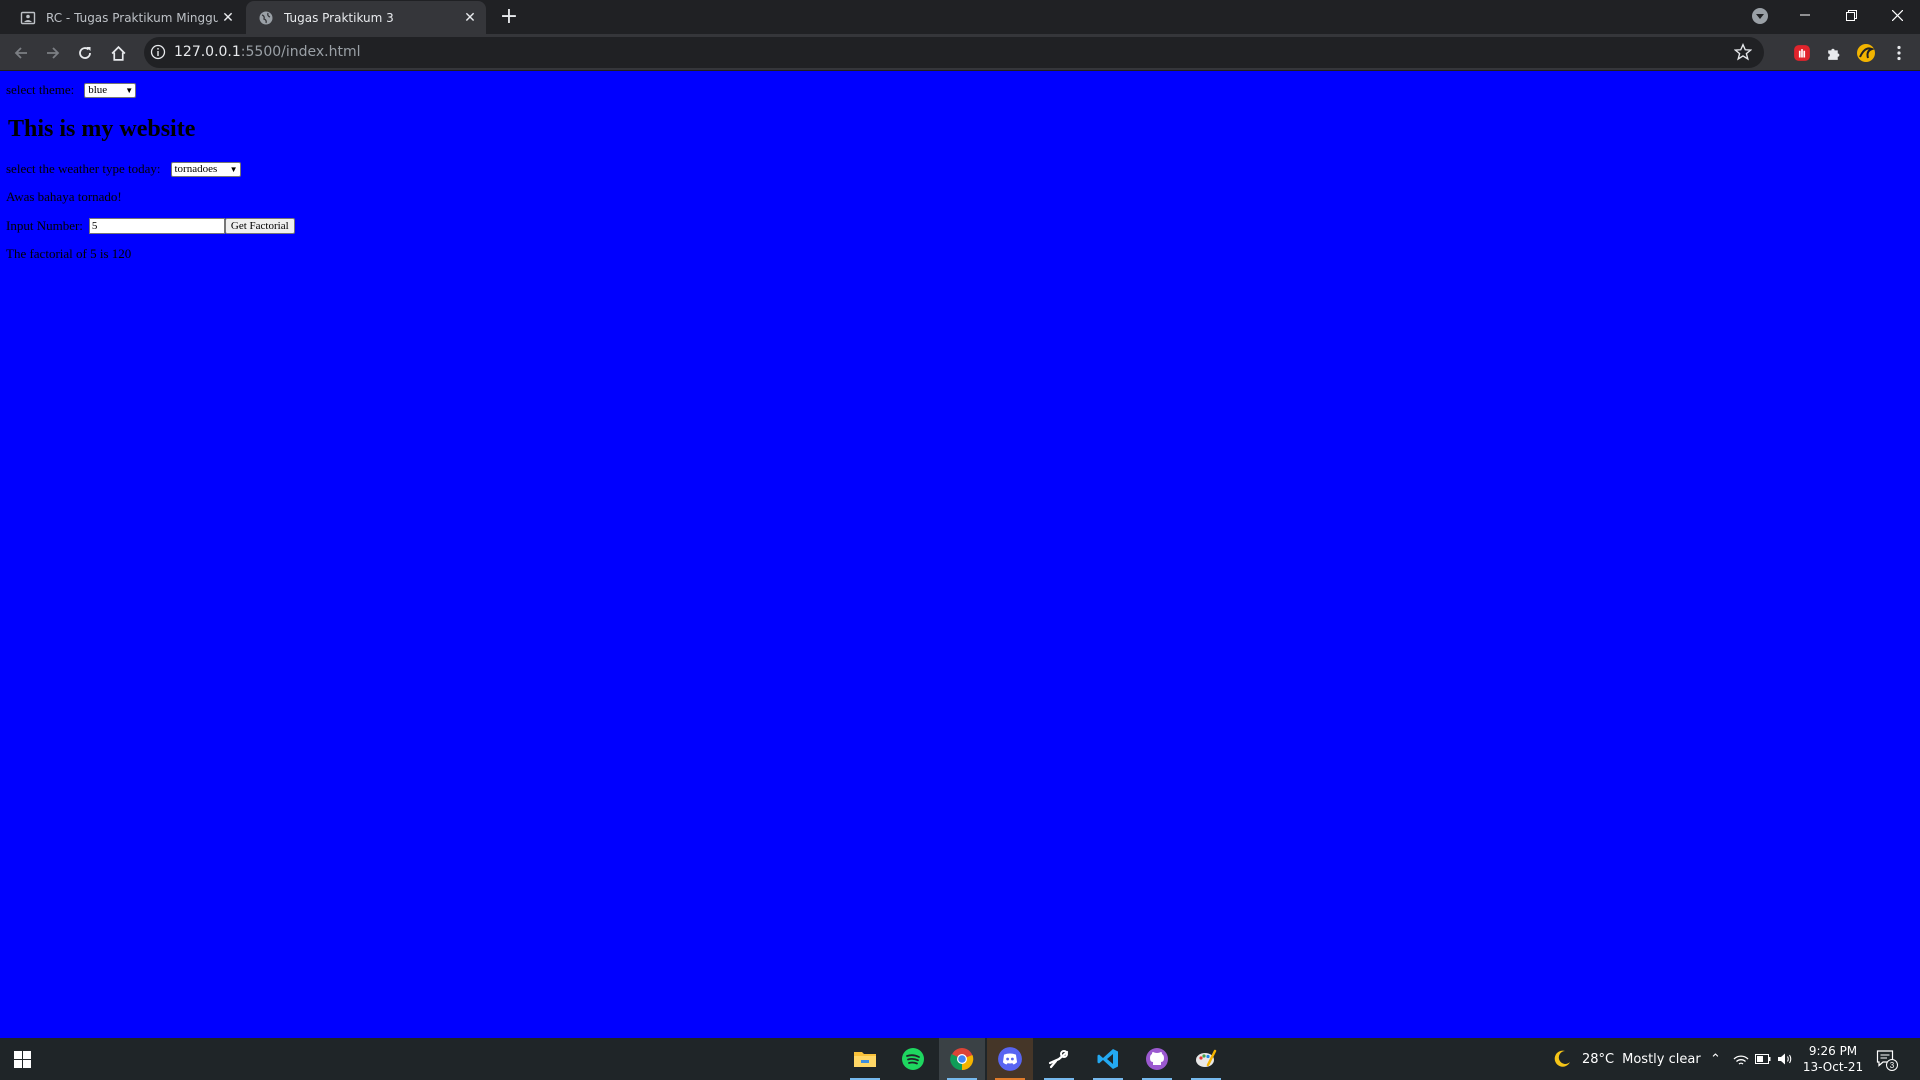  I want to click on reload-button, so click(85, 53).